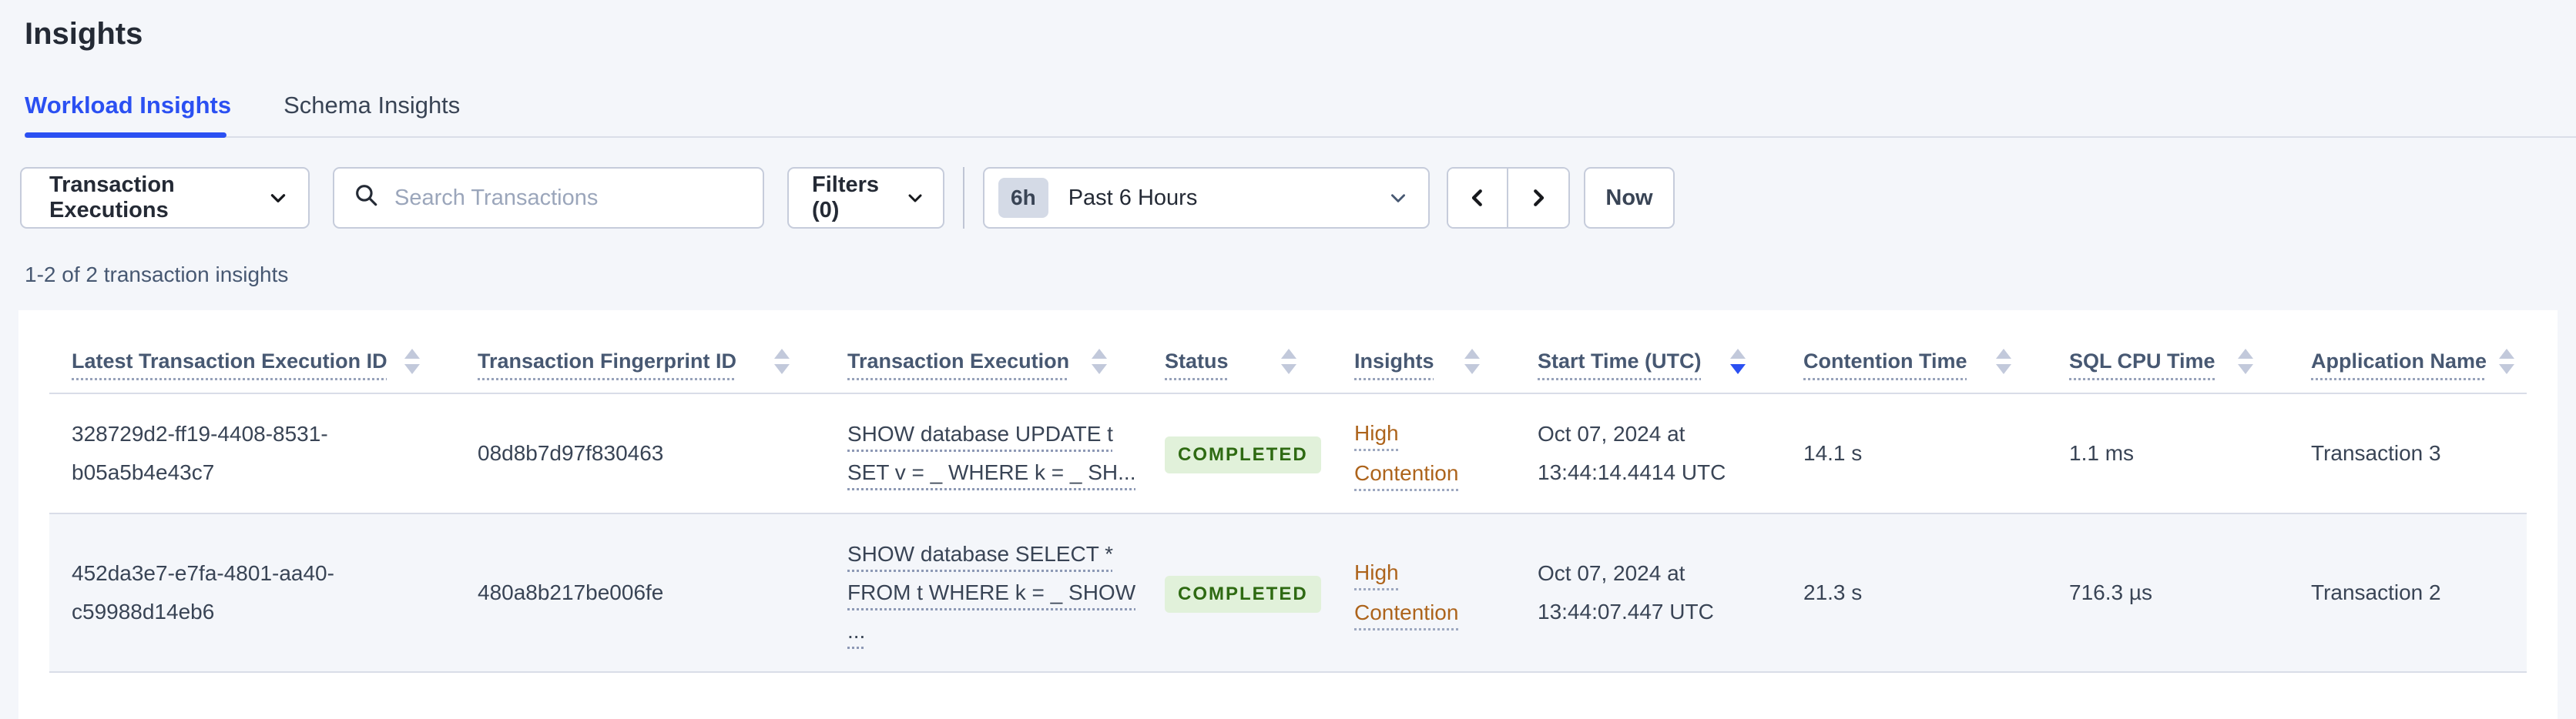  Describe the element at coordinates (640, 593) in the screenshot. I see `fingerprint-id-cell: 480a8b217be006fe` at that location.